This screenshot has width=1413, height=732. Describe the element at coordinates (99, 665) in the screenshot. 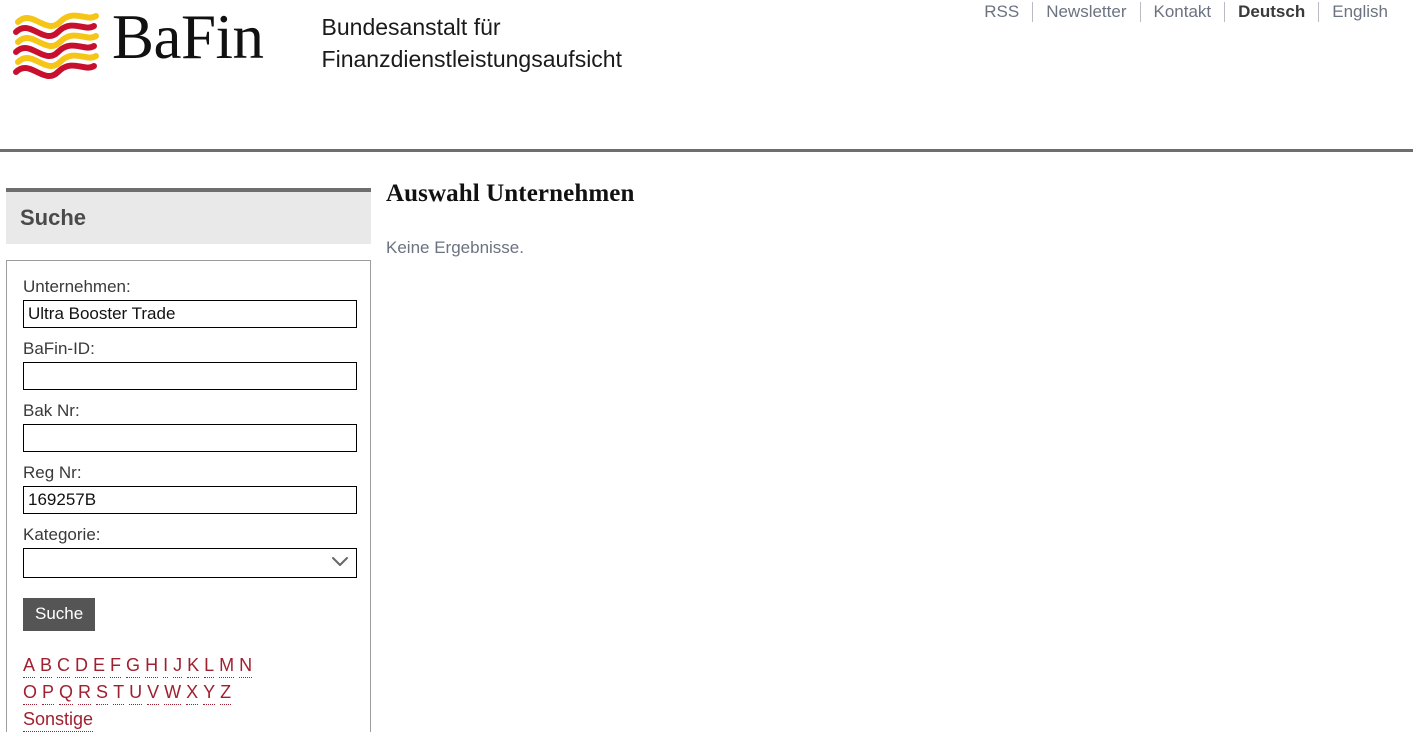

I see `alpha-link-e: E` at that location.